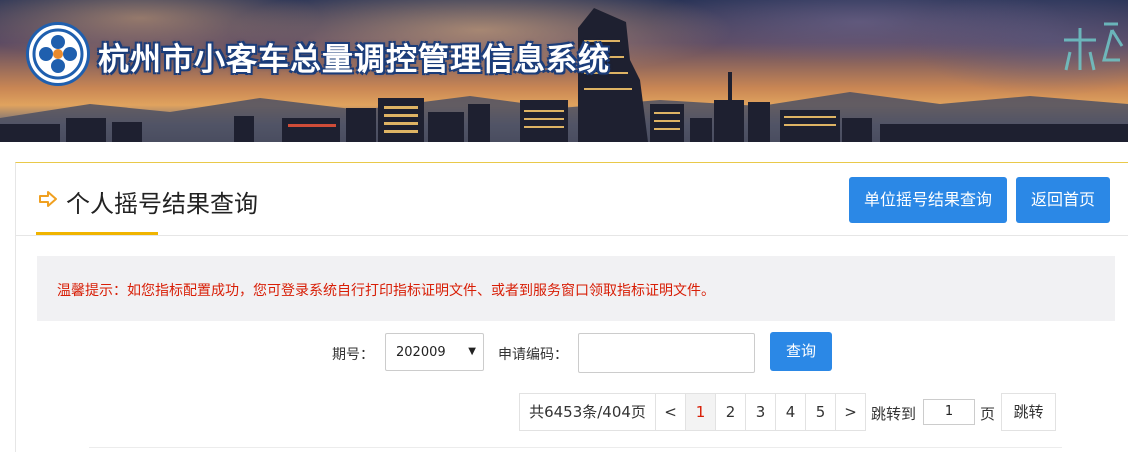 The width and height of the screenshot is (1128, 452). Describe the element at coordinates (421, 352) in the screenshot. I see `period-select-value: 202009` at that location.